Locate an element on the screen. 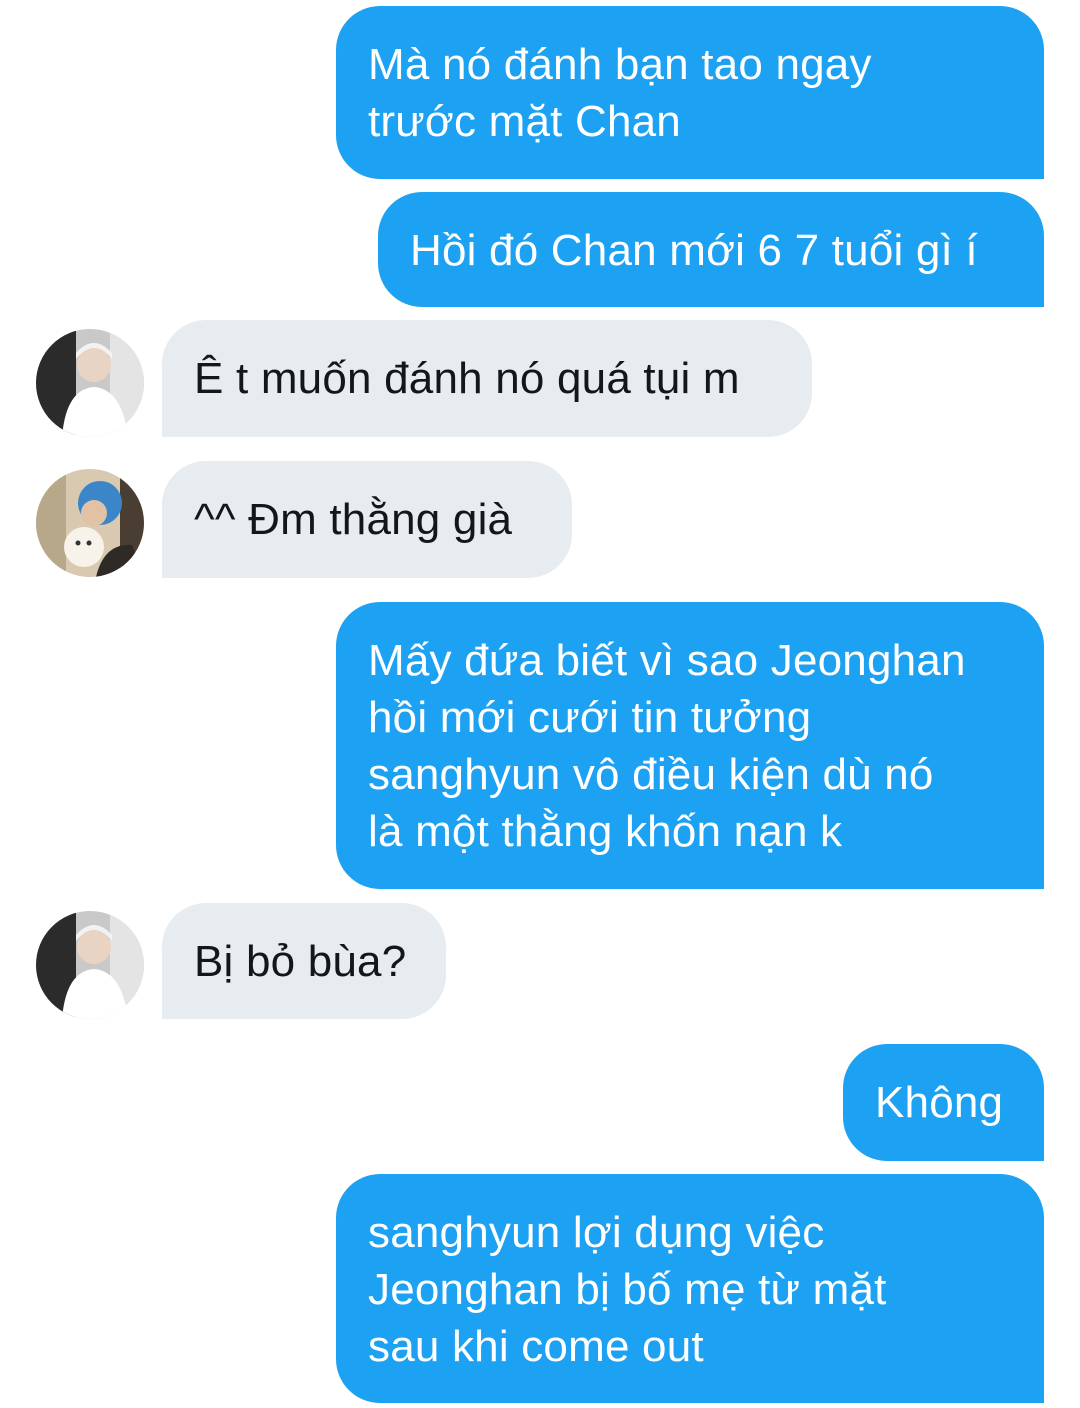 The width and height of the screenshot is (1080, 1408). avatar-user-b is located at coordinates (90, 523).